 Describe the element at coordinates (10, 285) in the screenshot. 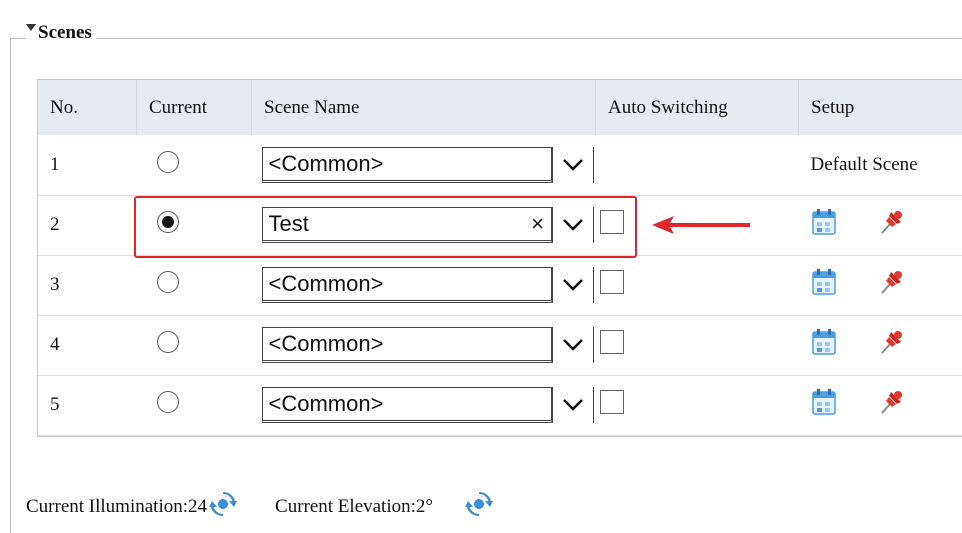

I see `fieldset-border-left` at that location.